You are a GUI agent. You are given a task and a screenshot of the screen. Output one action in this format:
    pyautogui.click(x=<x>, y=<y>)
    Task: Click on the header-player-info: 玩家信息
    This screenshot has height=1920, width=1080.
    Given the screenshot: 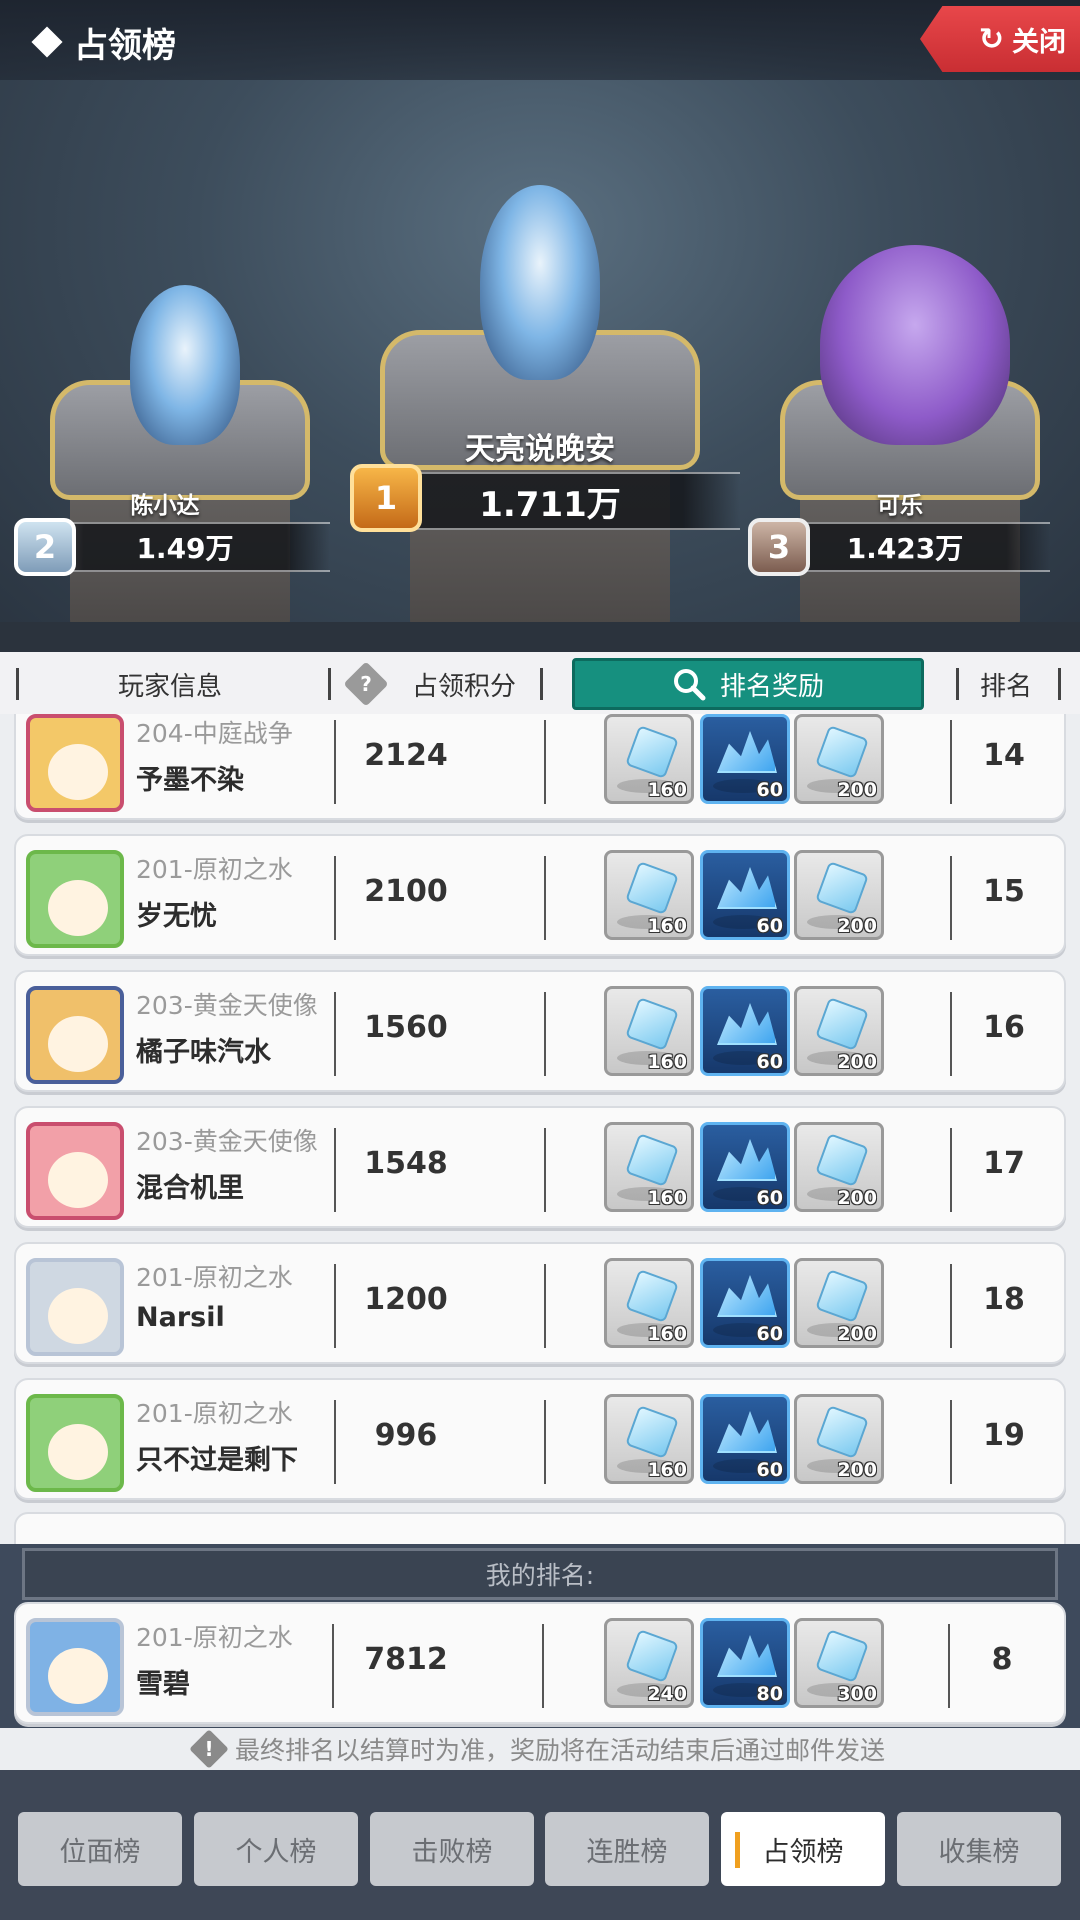 What is the action you would take?
    pyautogui.click(x=170, y=687)
    